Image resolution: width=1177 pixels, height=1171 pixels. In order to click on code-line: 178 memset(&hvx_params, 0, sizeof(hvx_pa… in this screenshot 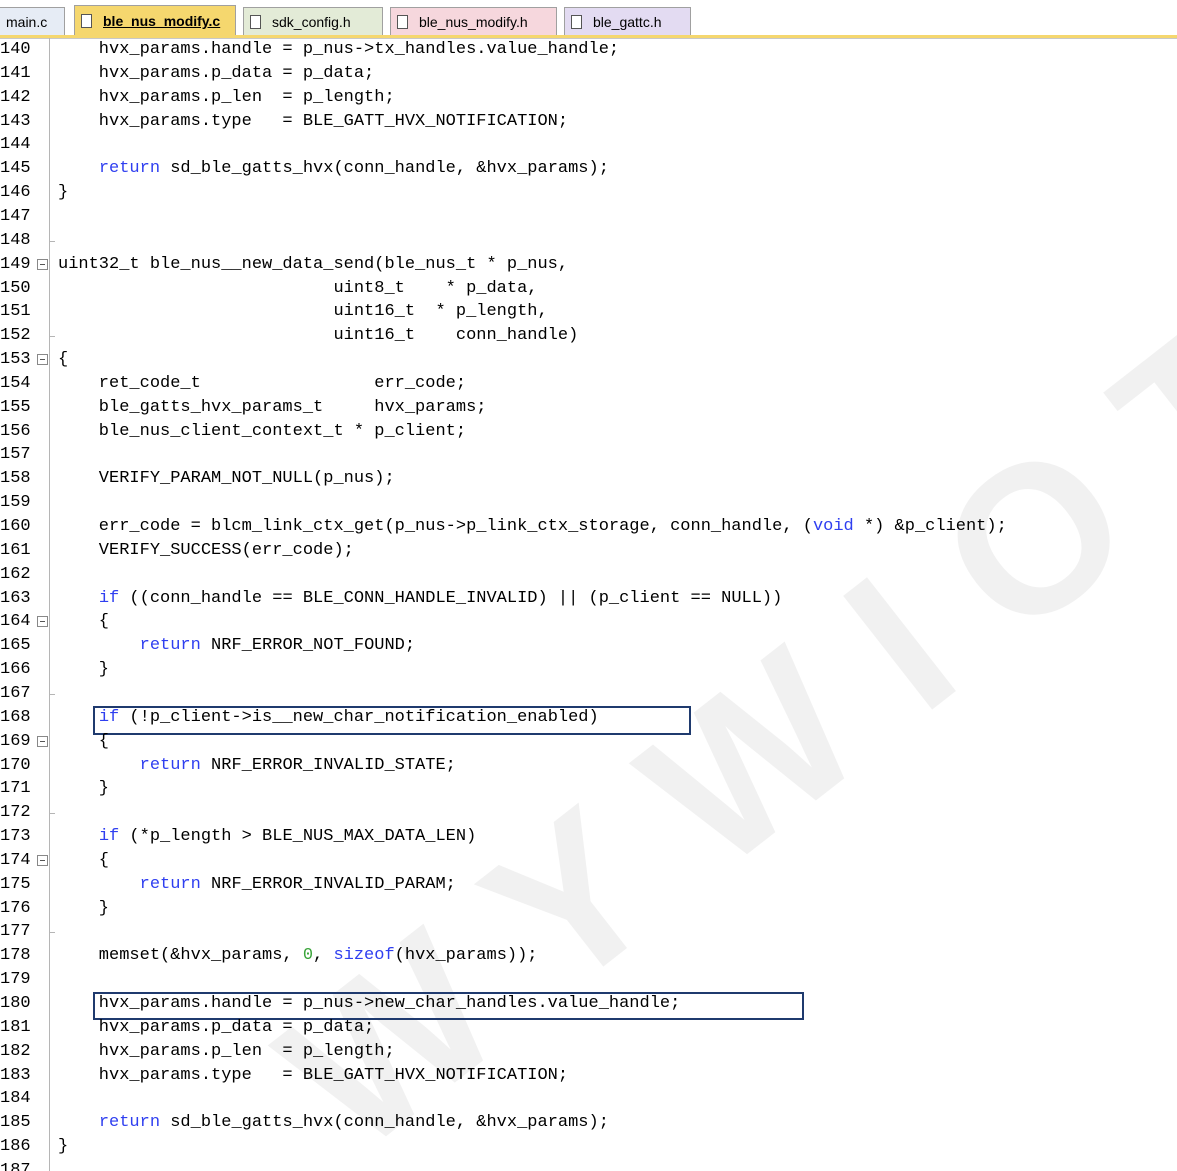, I will do `click(588, 956)`.